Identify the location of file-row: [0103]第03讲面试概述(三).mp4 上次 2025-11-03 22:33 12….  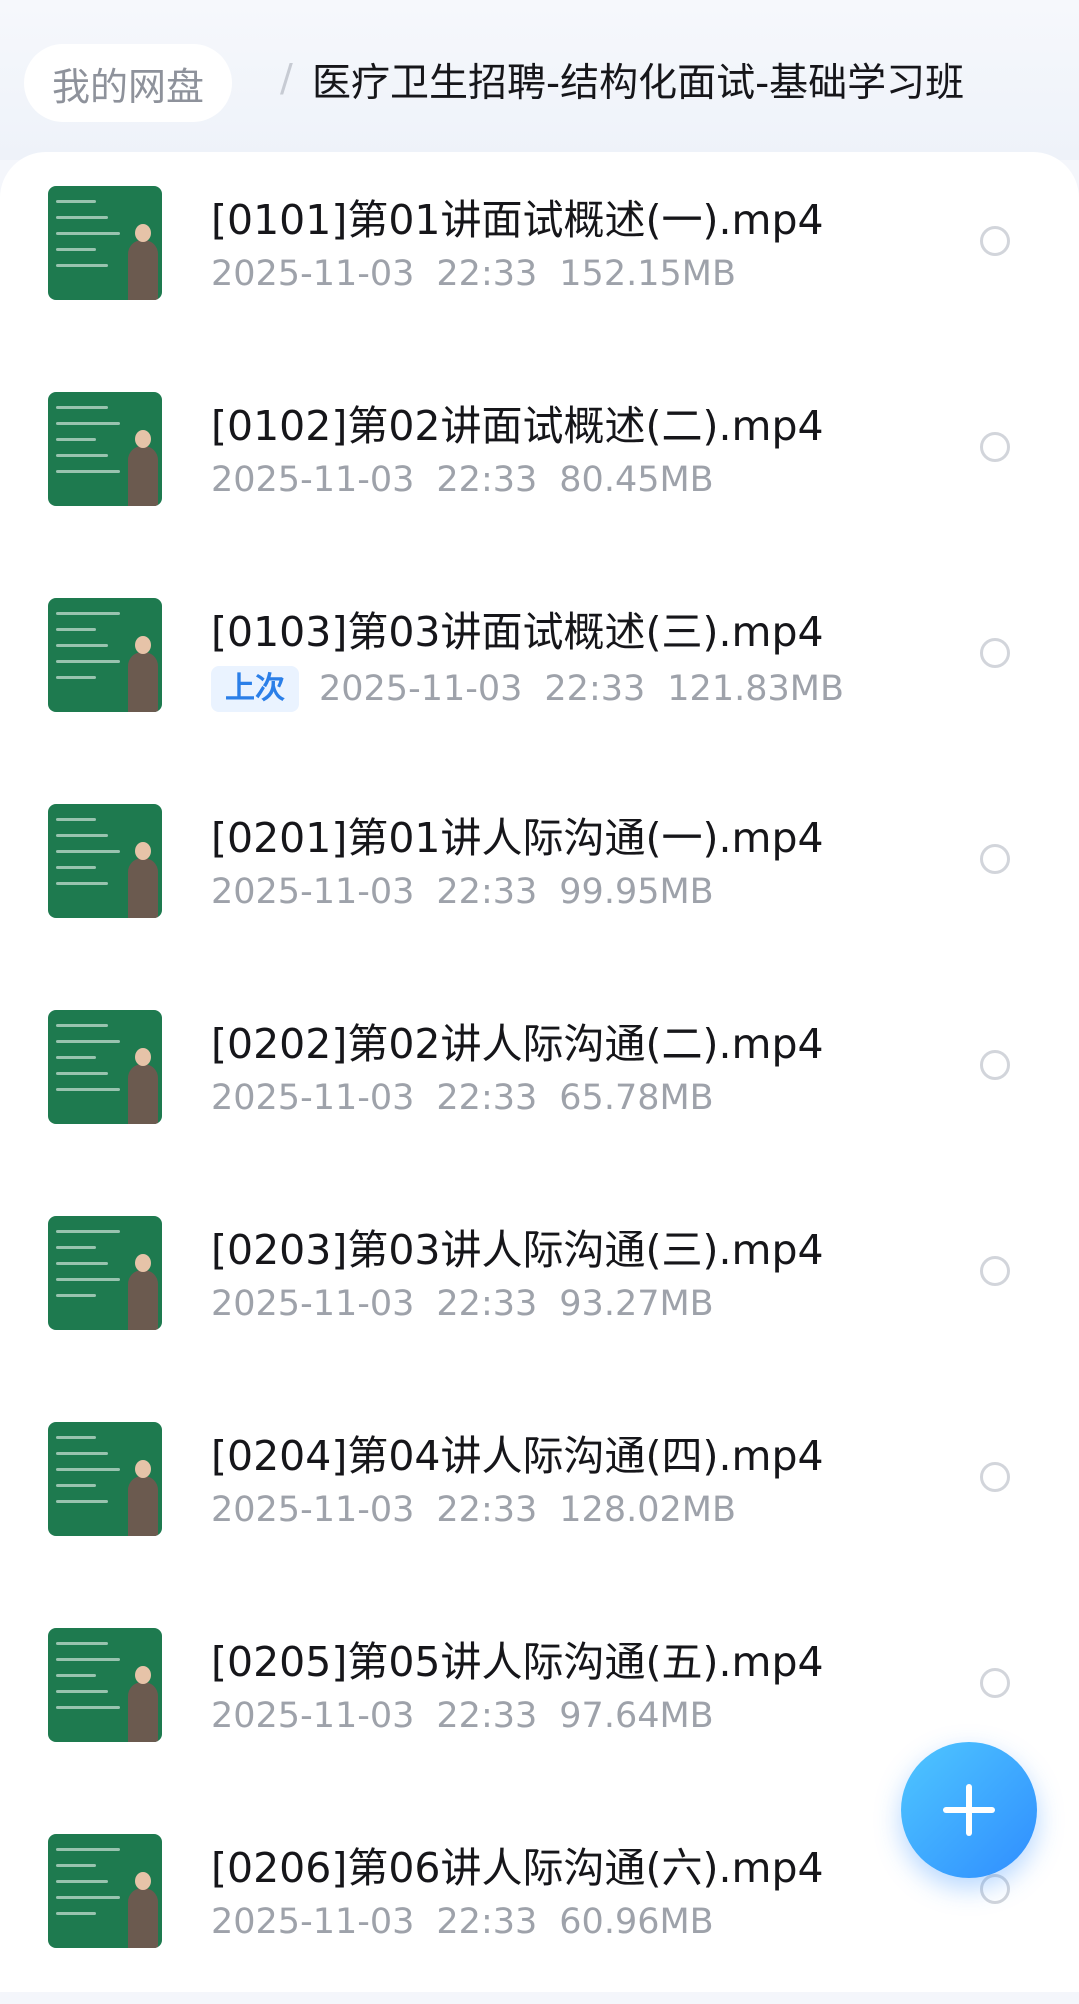
(539, 666).